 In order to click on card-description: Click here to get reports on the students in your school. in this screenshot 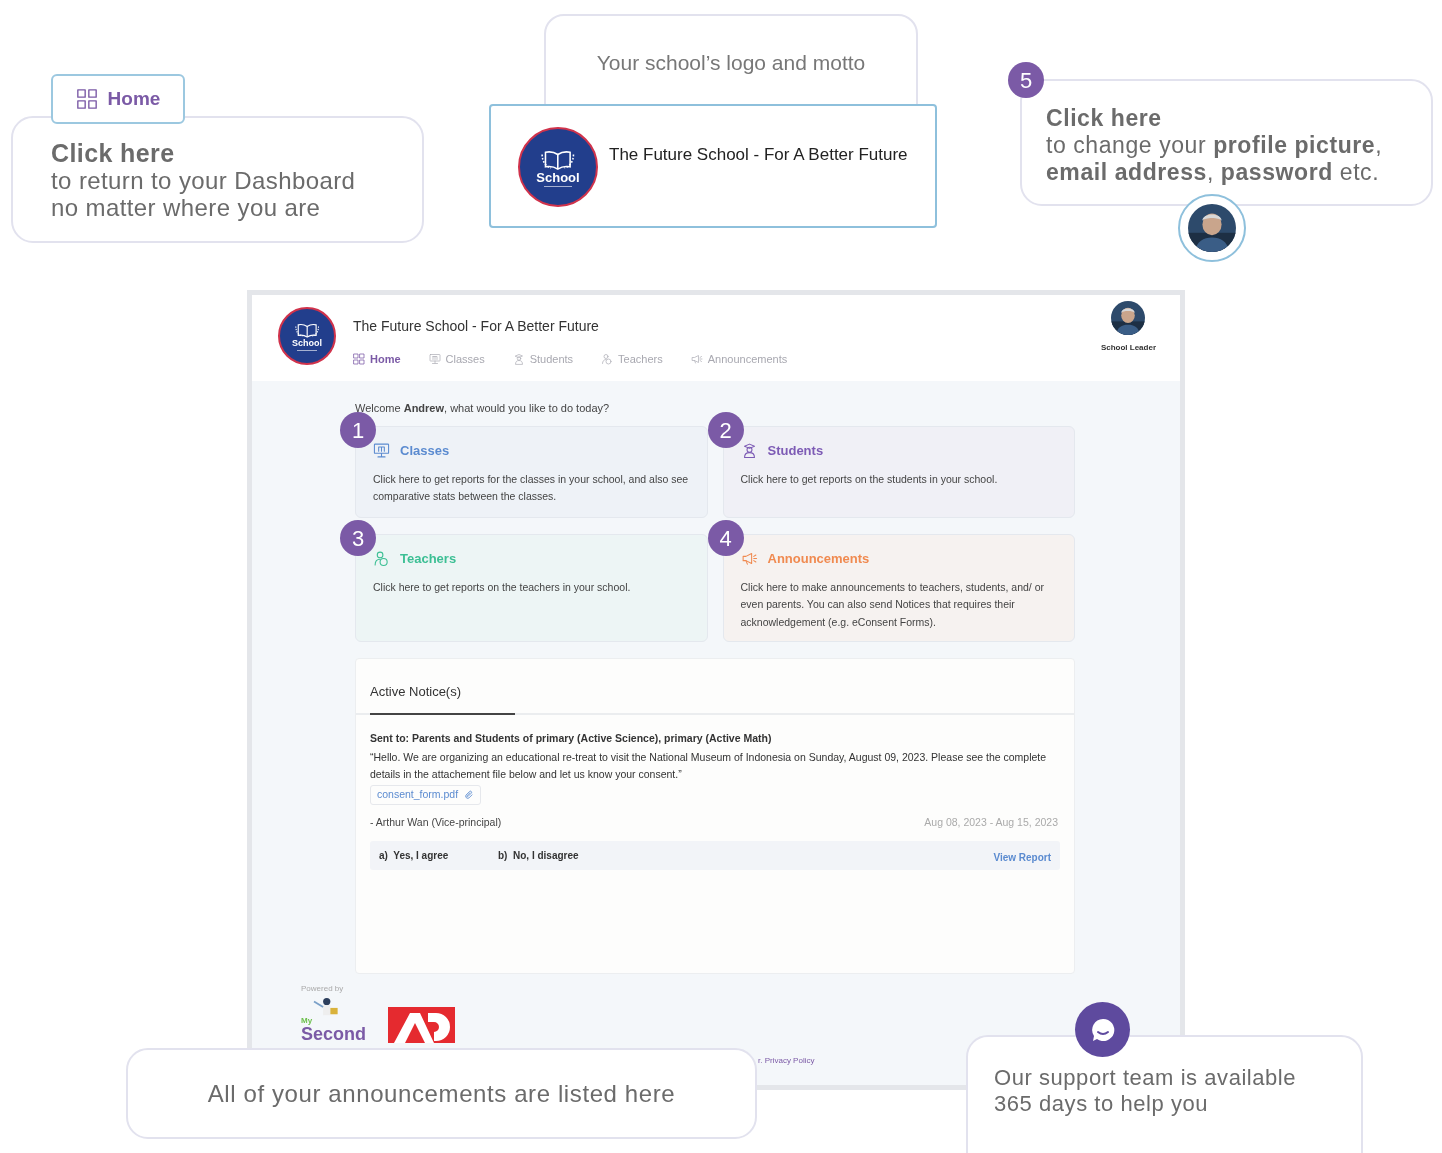, I will do `click(869, 479)`.